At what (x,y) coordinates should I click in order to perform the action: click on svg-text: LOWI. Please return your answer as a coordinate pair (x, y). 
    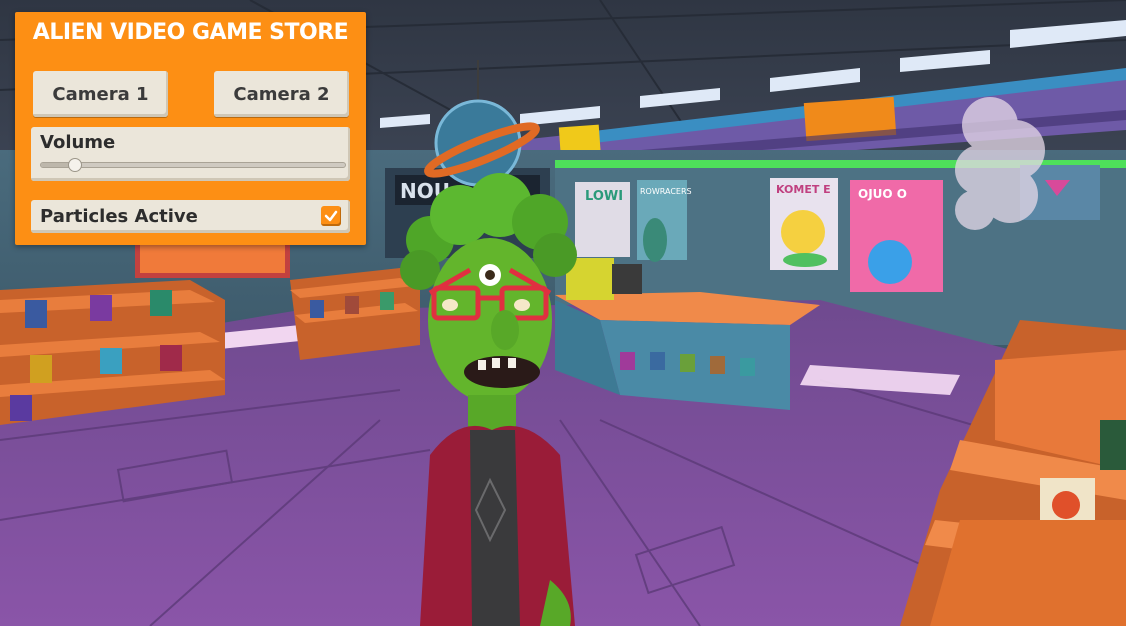
    Looking at the image, I should click on (604, 196).